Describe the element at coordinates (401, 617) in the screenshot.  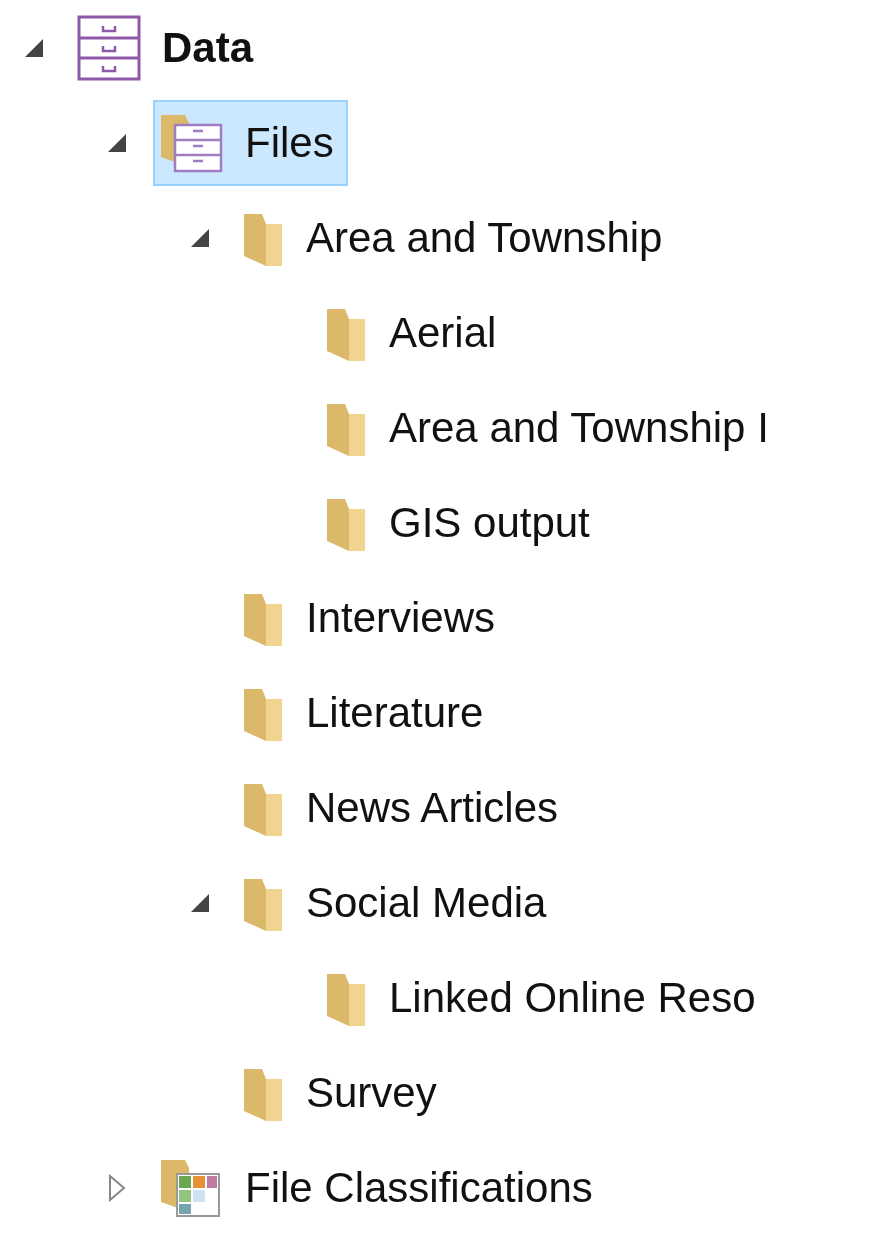
I see `item-label: Interviews` at that location.